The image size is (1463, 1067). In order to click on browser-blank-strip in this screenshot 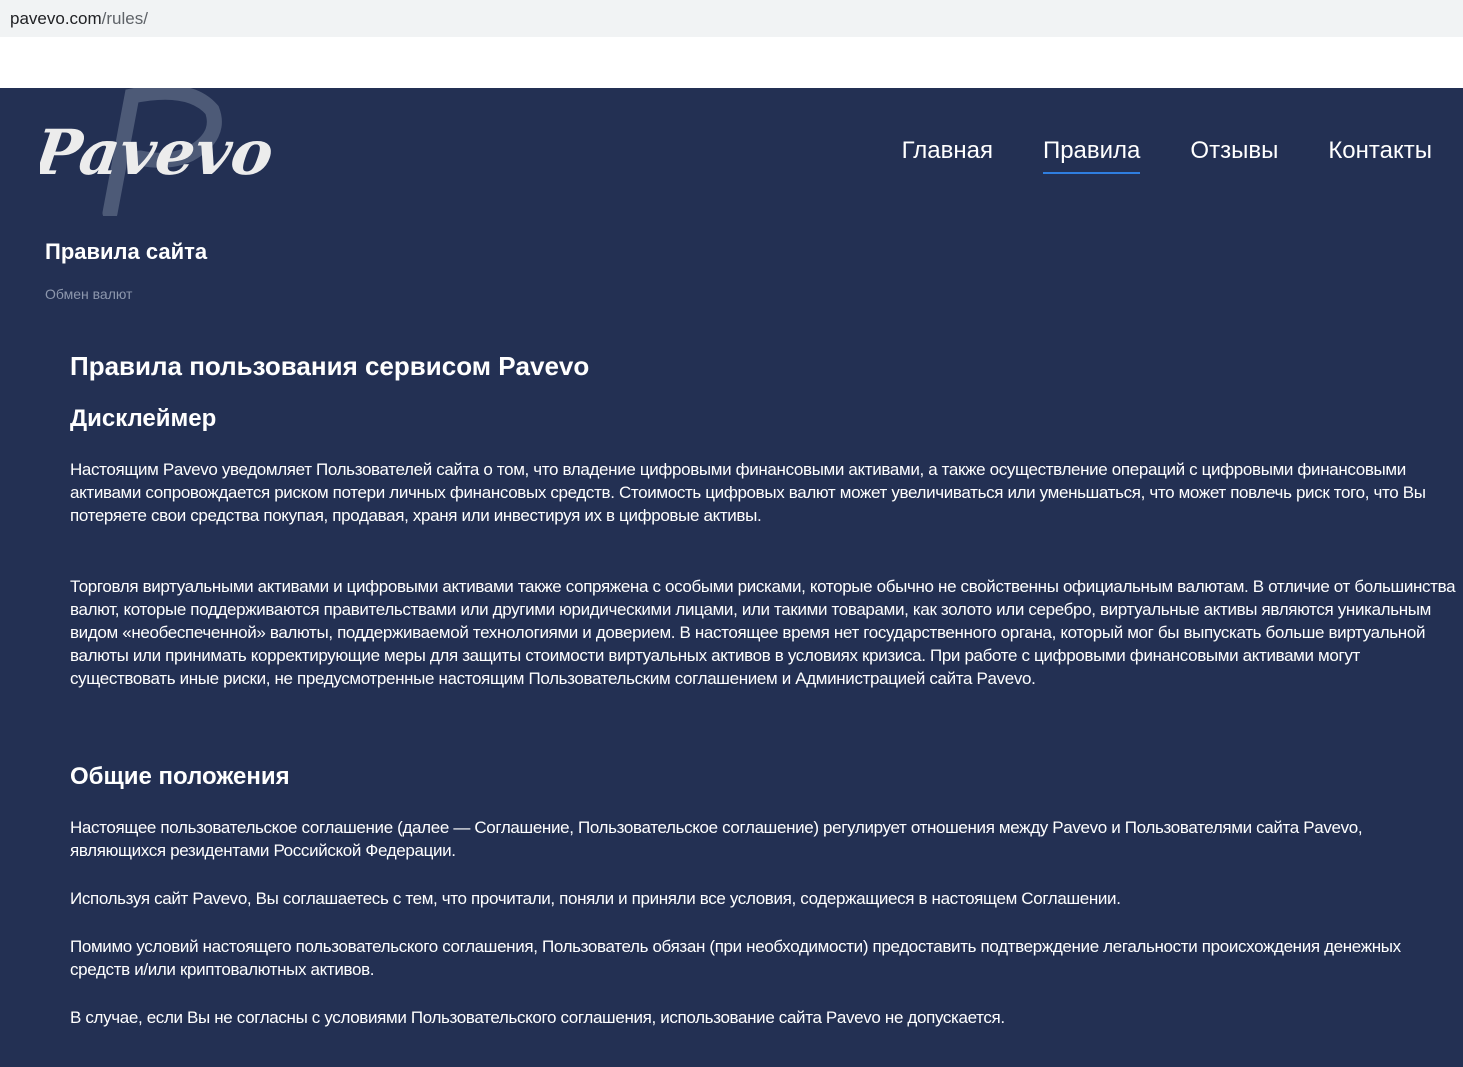, I will do `click(731, 62)`.